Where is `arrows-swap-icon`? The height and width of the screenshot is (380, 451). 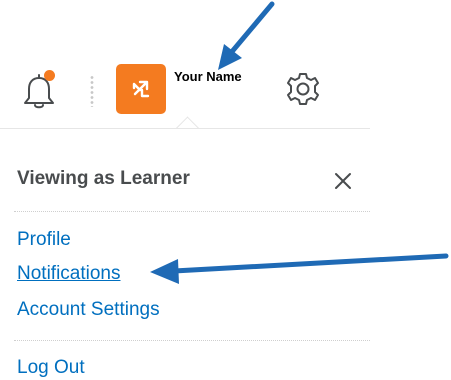
arrows-swap-icon is located at coordinates (141, 89).